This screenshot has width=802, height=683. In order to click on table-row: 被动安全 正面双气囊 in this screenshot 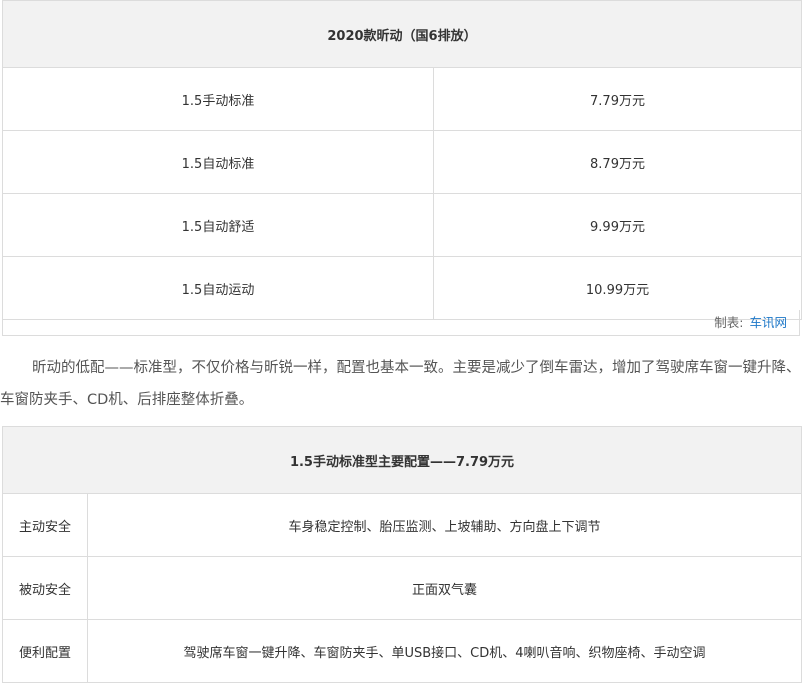, I will do `click(402, 588)`.